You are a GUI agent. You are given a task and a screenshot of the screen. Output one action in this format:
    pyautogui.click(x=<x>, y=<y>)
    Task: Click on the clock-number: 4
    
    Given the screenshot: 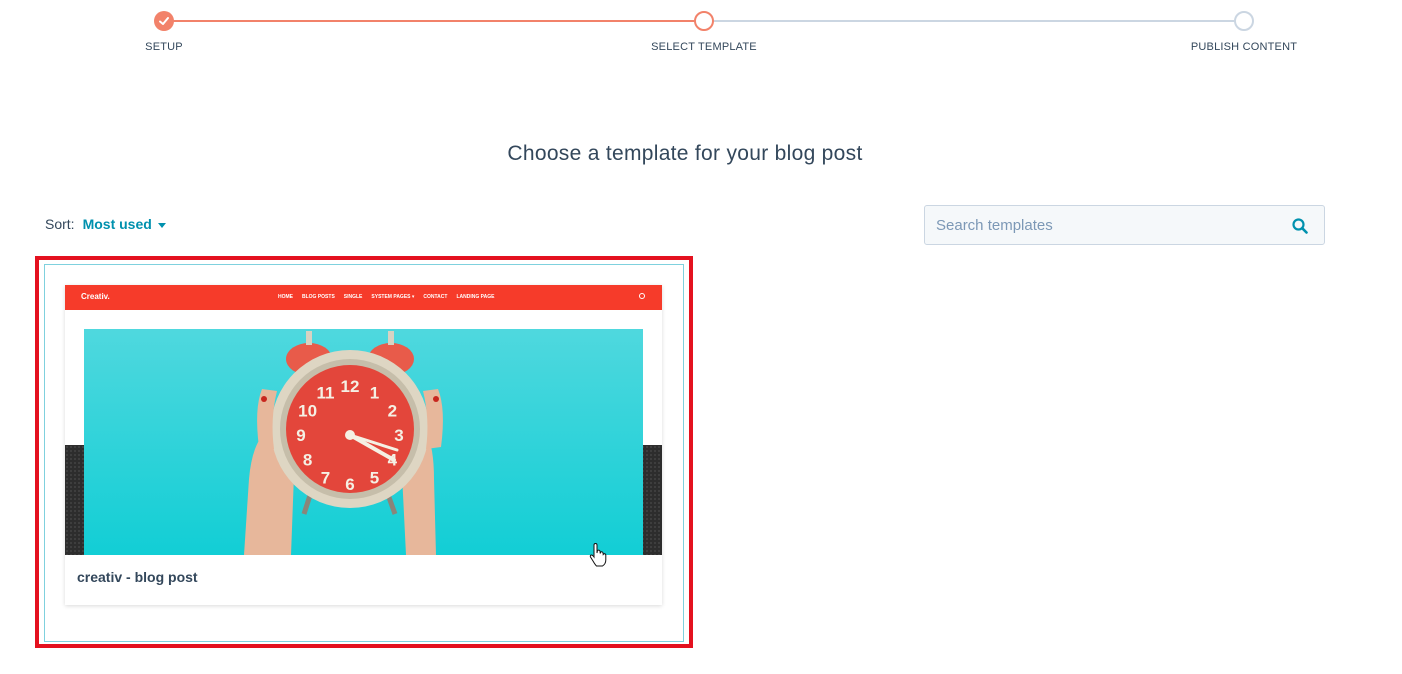 What is the action you would take?
    pyautogui.click(x=393, y=460)
    